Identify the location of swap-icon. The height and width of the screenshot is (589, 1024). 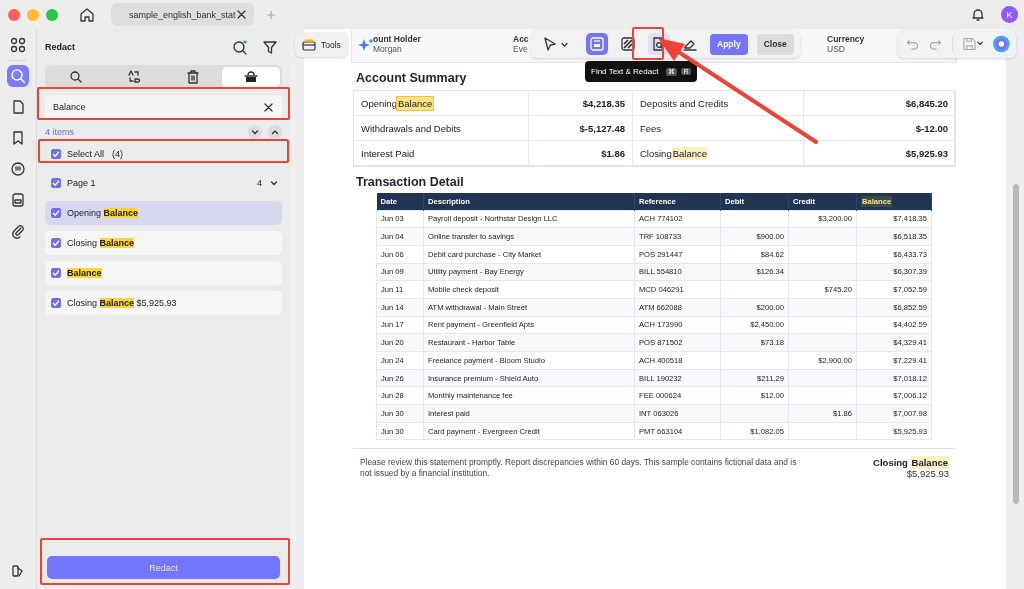
(134, 77).